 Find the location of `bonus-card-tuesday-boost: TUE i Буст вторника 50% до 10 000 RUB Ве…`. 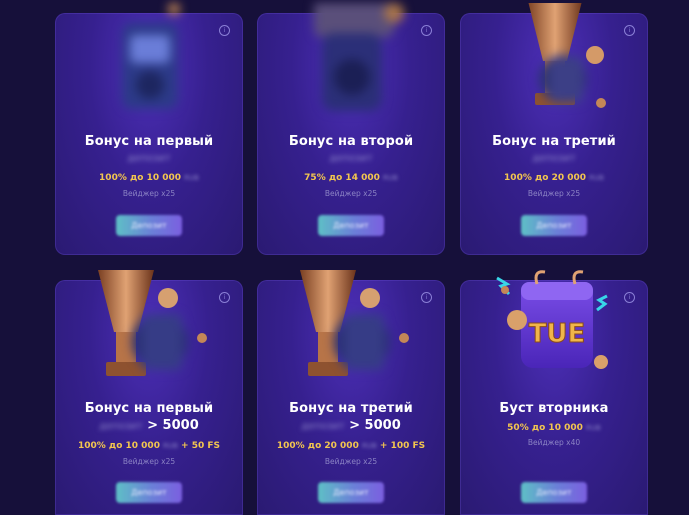

bonus-card-tuesday-boost: TUE i Буст вторника 50% до 10 000 RUB Ве… is located at coordinates (554, 392).